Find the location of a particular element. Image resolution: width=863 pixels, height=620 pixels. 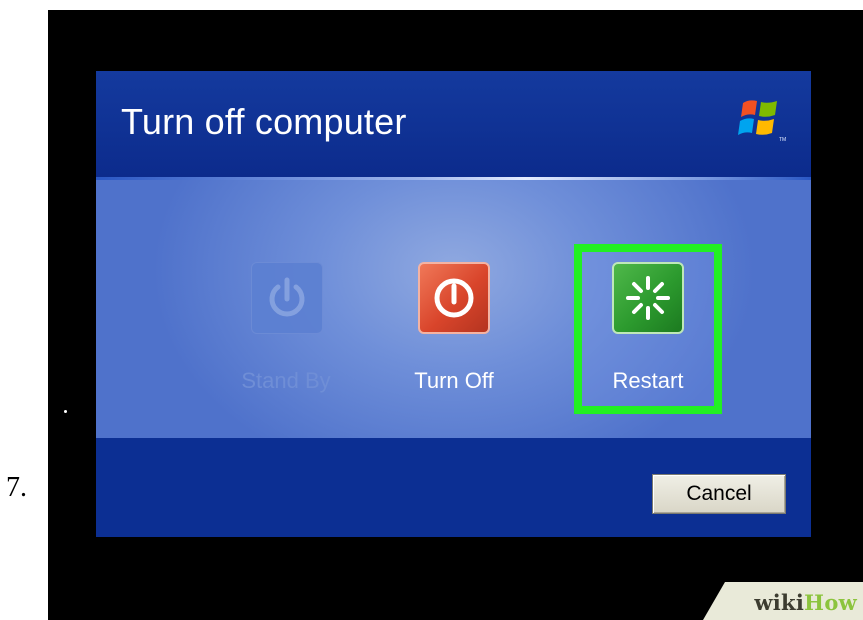

svg-text: TM is located at coordinates (782, 140).